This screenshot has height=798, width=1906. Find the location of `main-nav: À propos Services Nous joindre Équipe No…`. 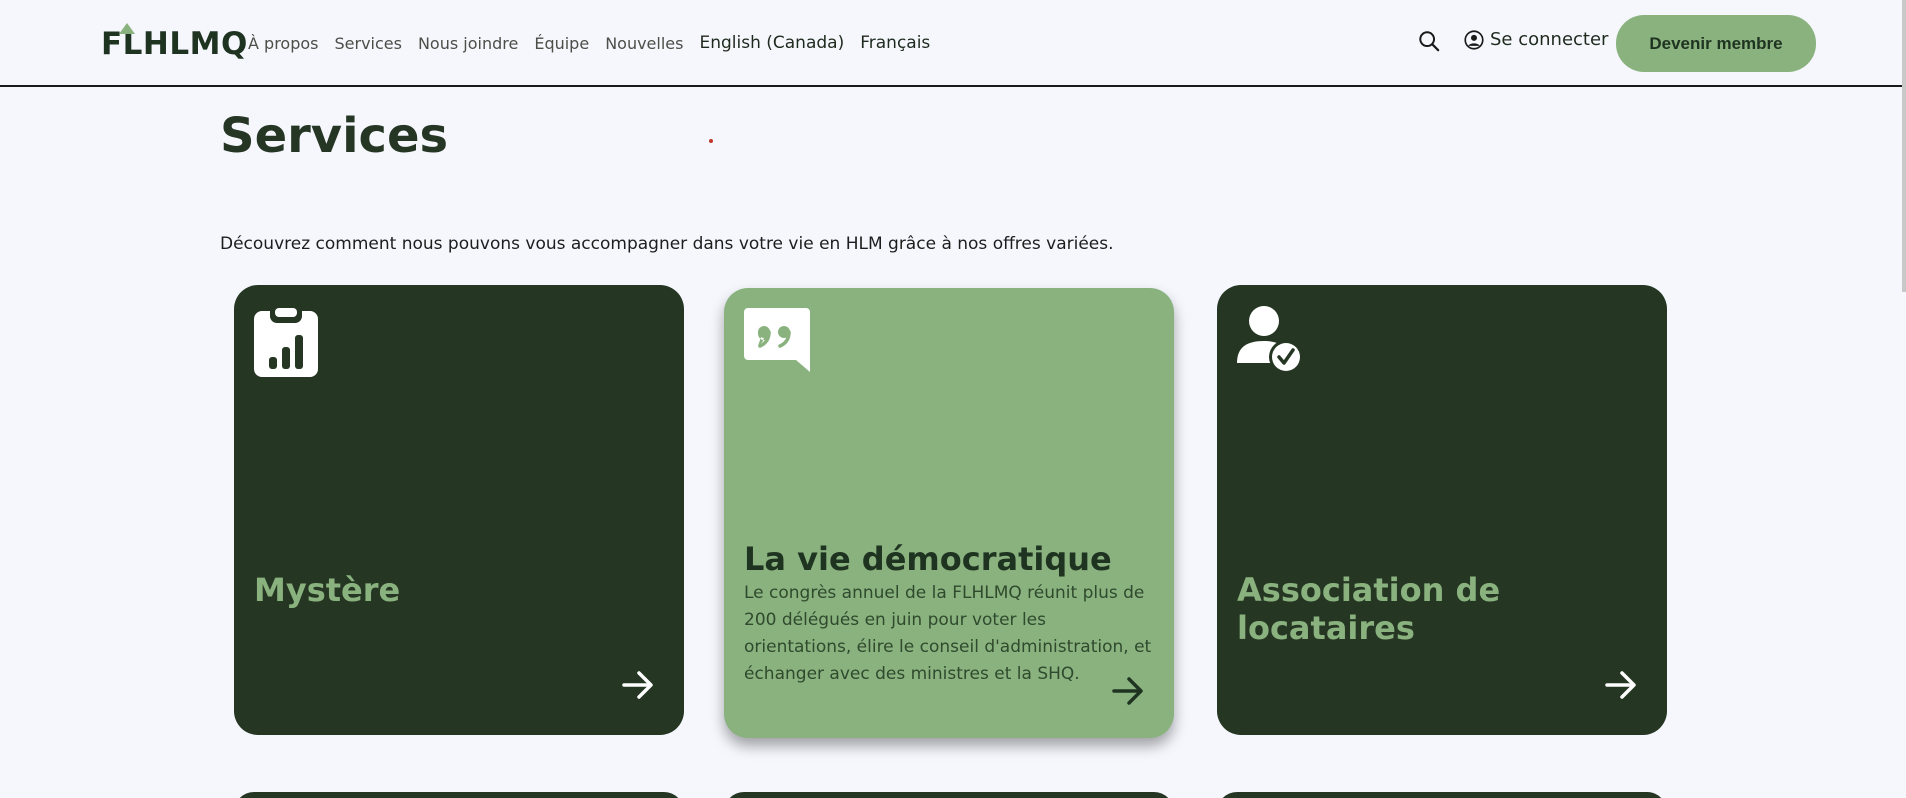

main-nav: À propos Services Nous joindre Équipe No… is located at coordinates (589, 43).